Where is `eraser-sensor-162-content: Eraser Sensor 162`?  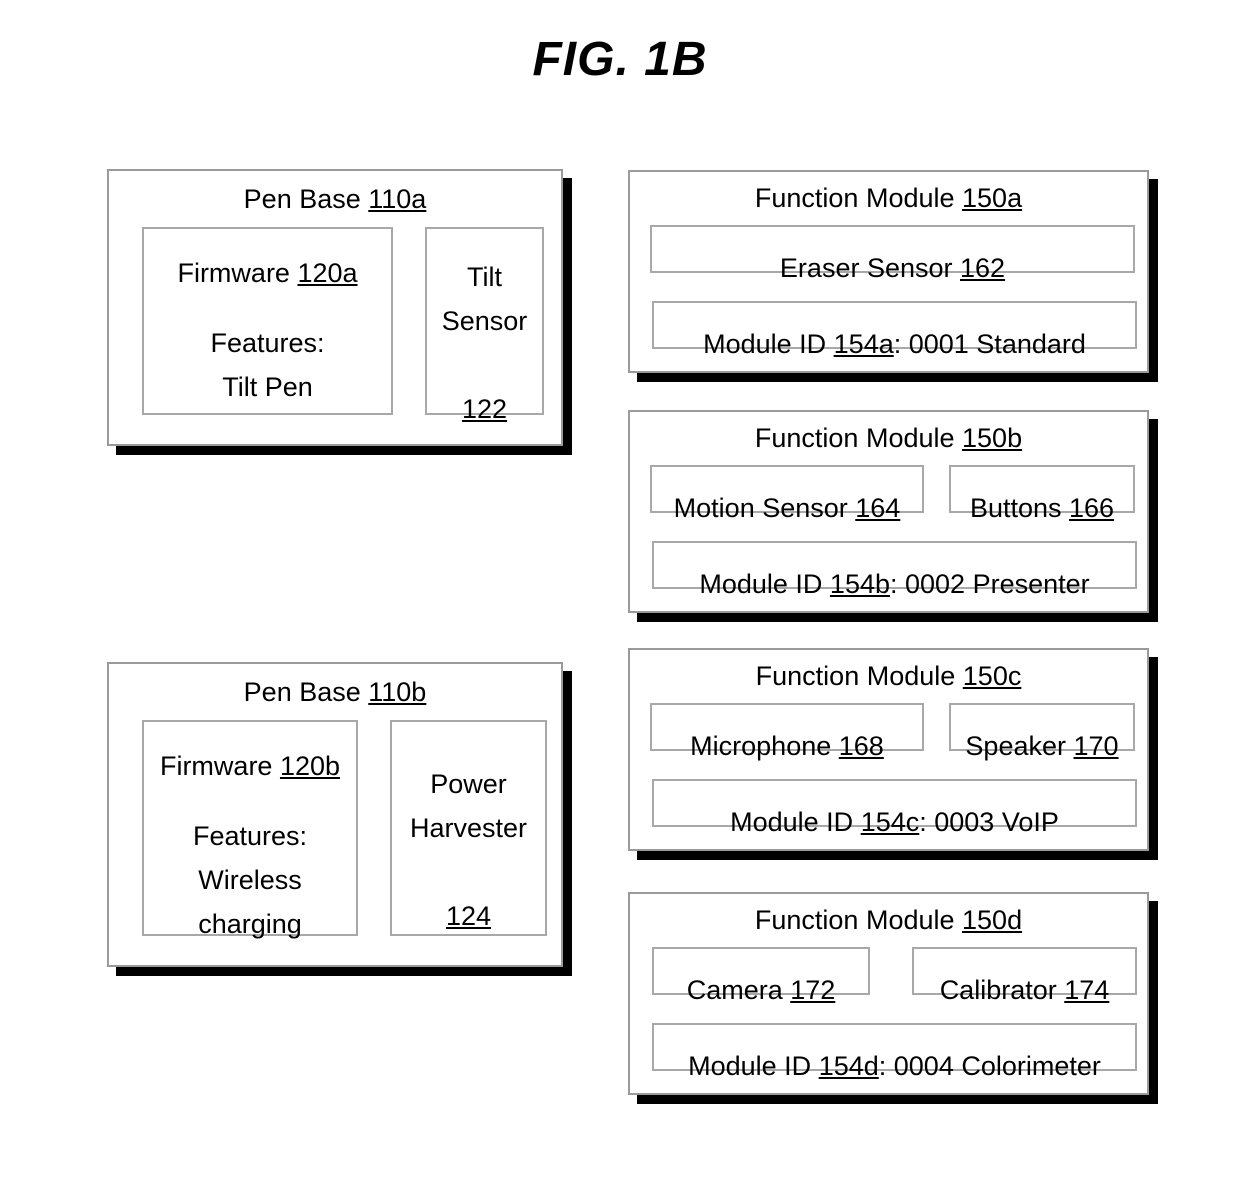
eraser-sensor-162-content: Eraser Sensor 162 is located at coordinates (892, 249).